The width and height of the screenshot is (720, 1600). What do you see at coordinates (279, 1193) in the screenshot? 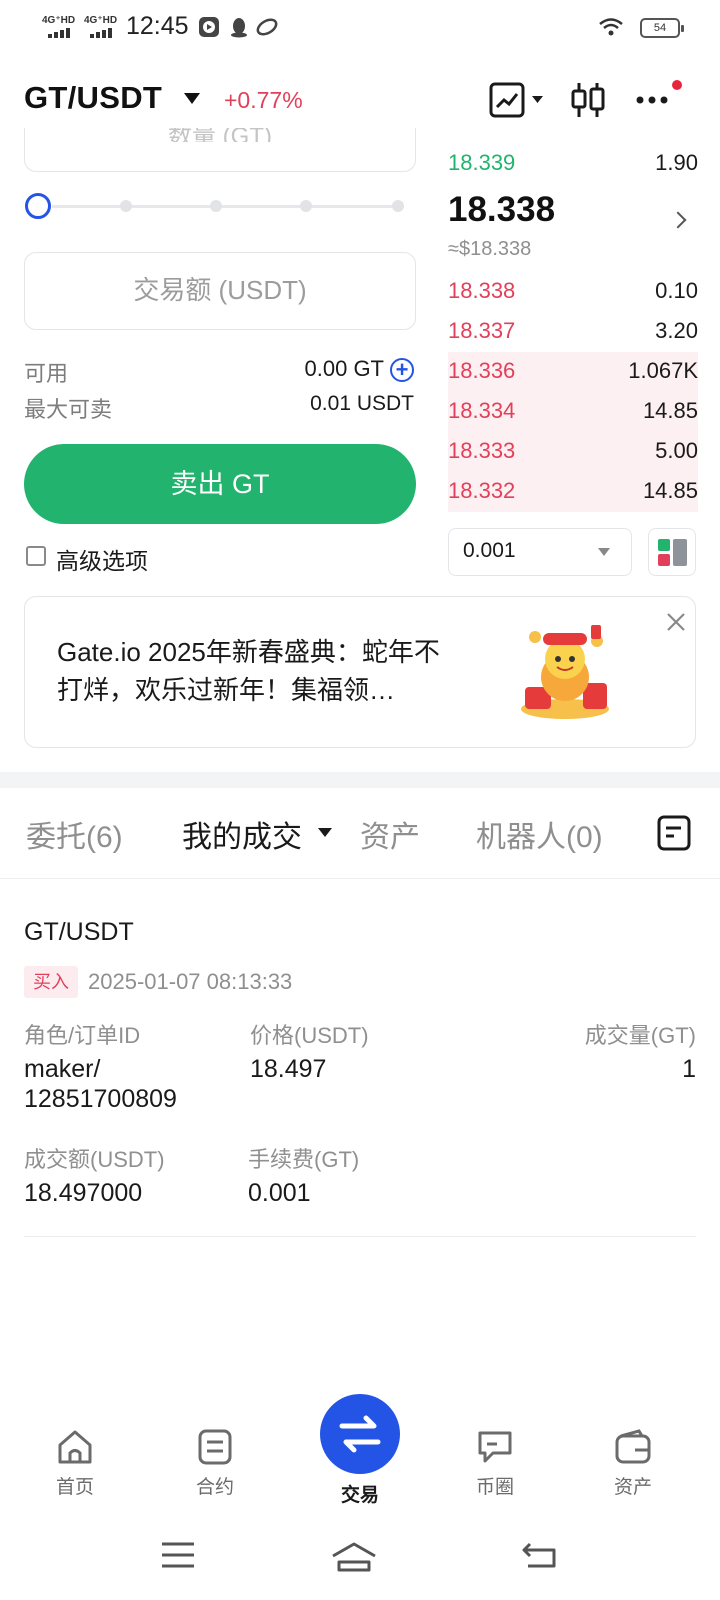
I see `fee-value: 0.001` at bounding box center [279, 1193].